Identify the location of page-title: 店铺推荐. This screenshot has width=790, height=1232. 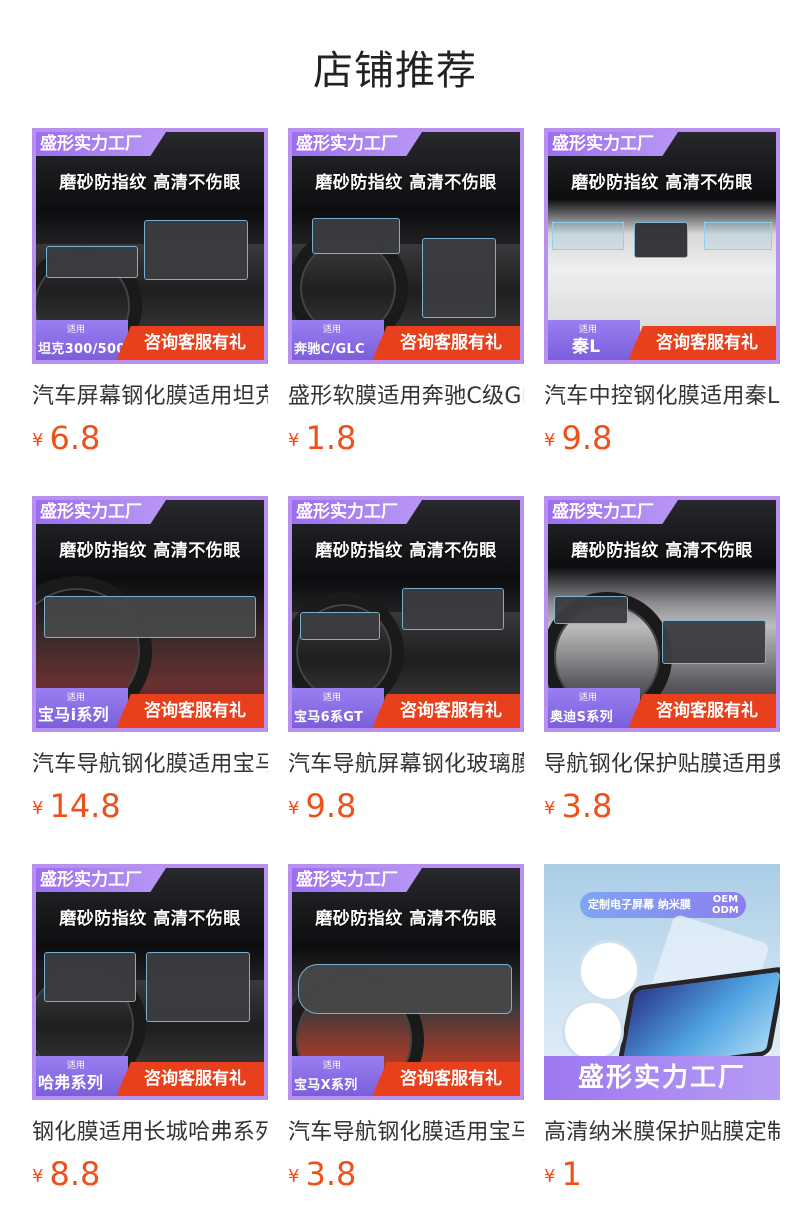
(395, 71).